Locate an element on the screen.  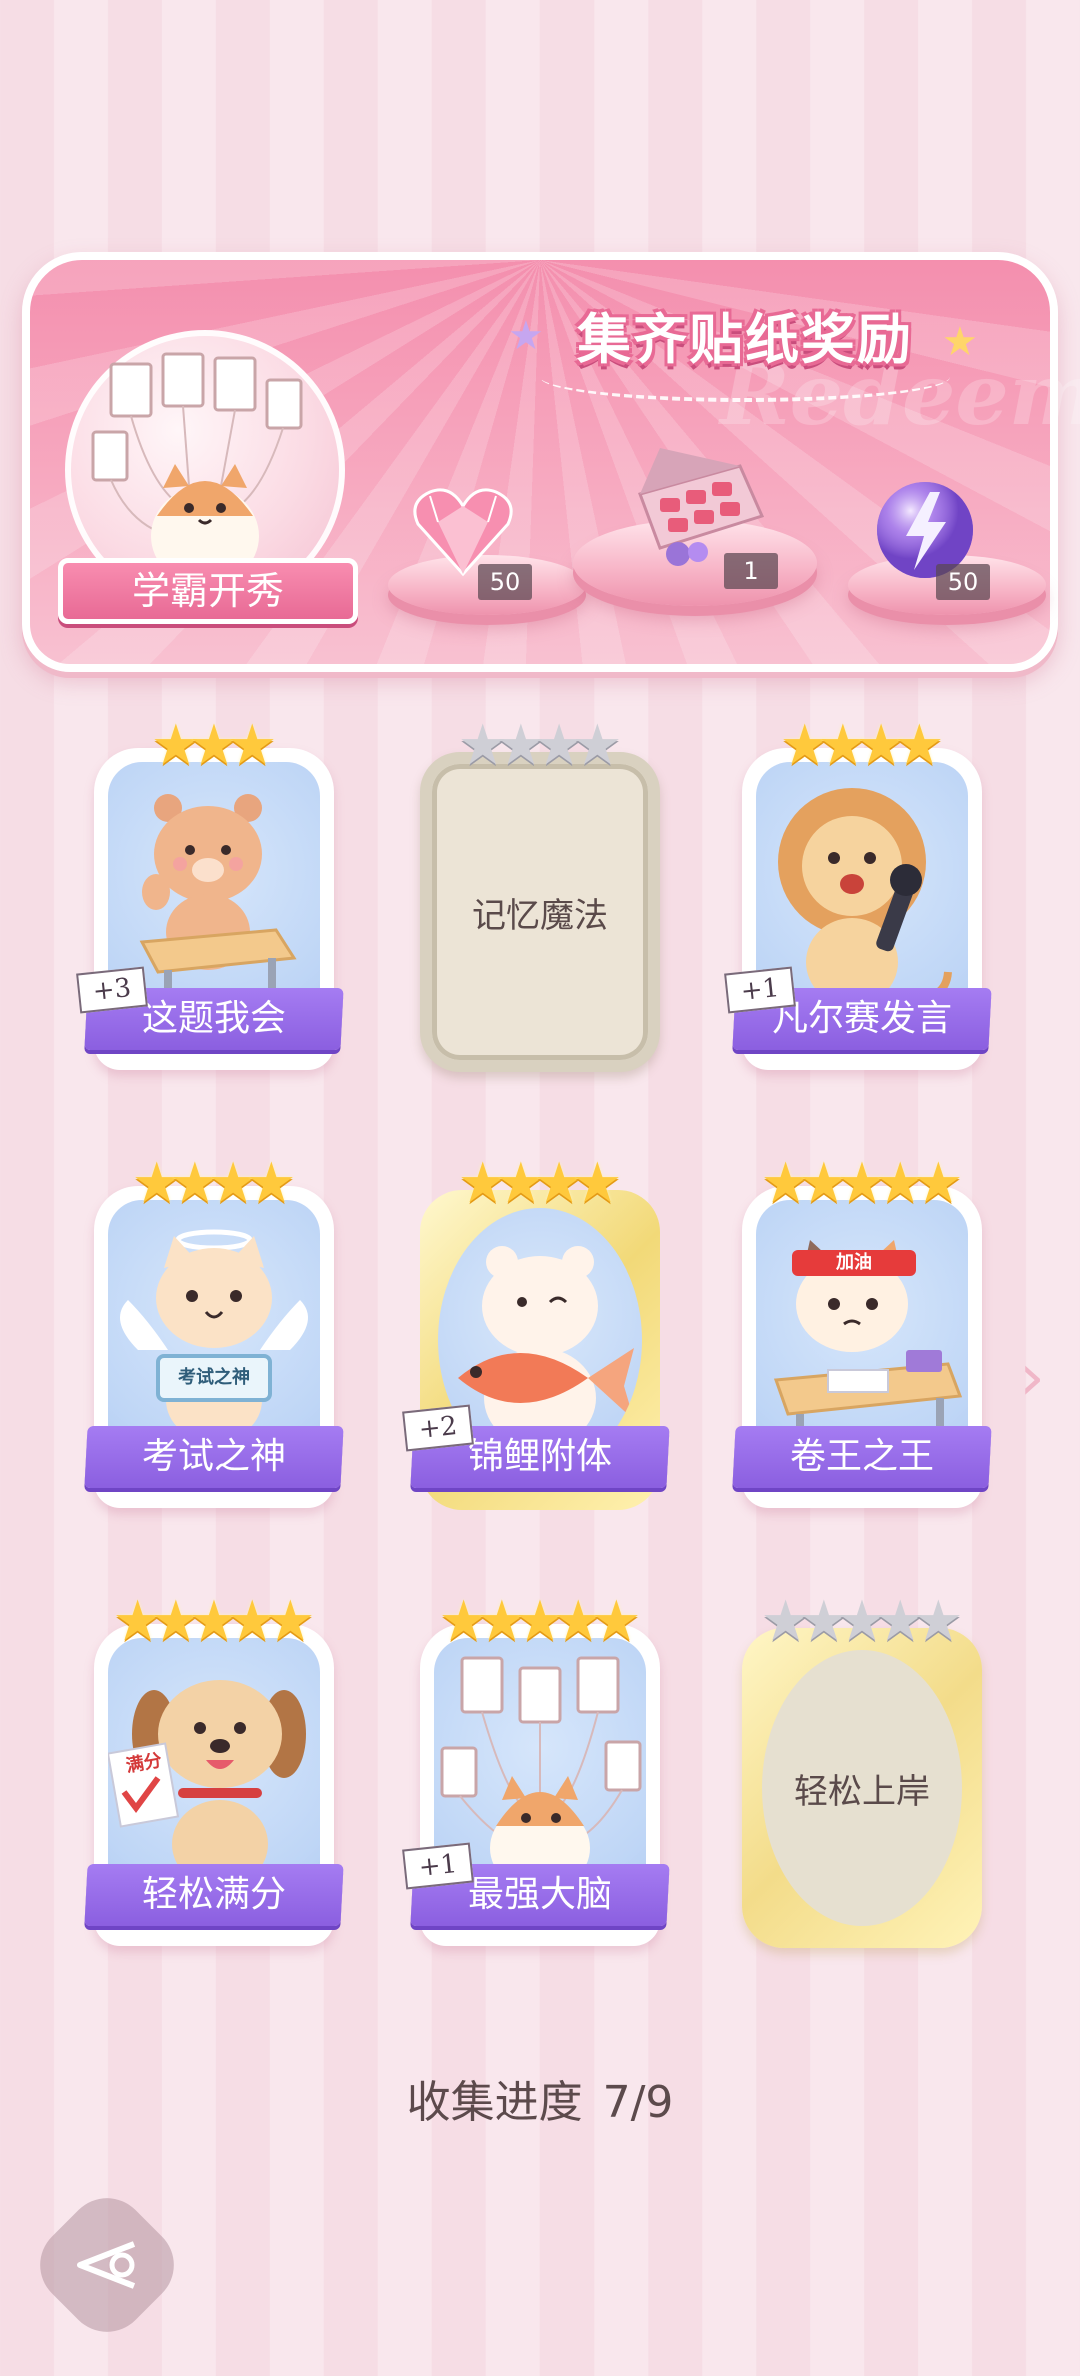
reward-count: 1 is located at coordinates (751, 571).